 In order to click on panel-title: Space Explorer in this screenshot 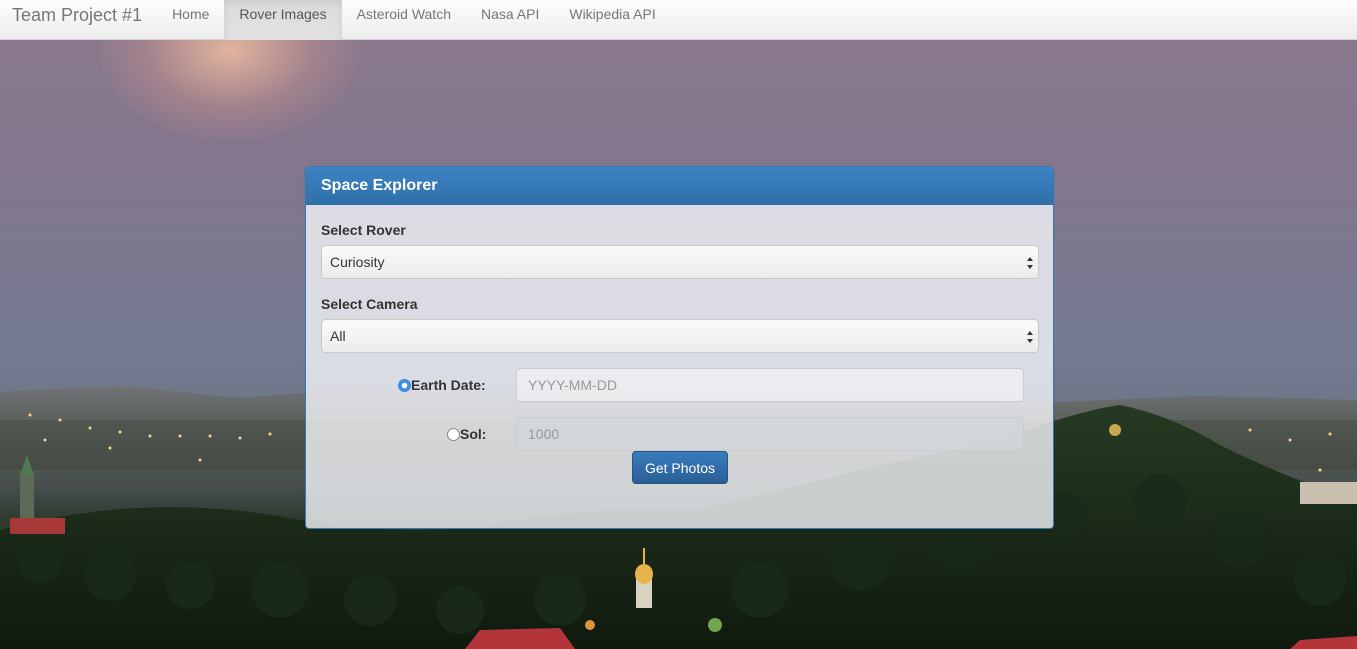, I will do `click(679, 186)`.